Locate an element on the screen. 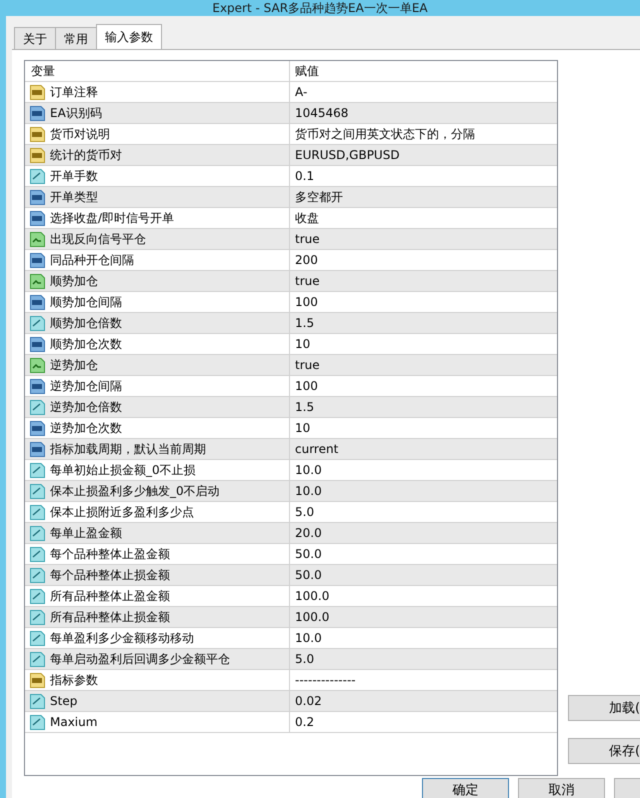  variable-name: 统计的货币对 is located at coordinates (86, 155).